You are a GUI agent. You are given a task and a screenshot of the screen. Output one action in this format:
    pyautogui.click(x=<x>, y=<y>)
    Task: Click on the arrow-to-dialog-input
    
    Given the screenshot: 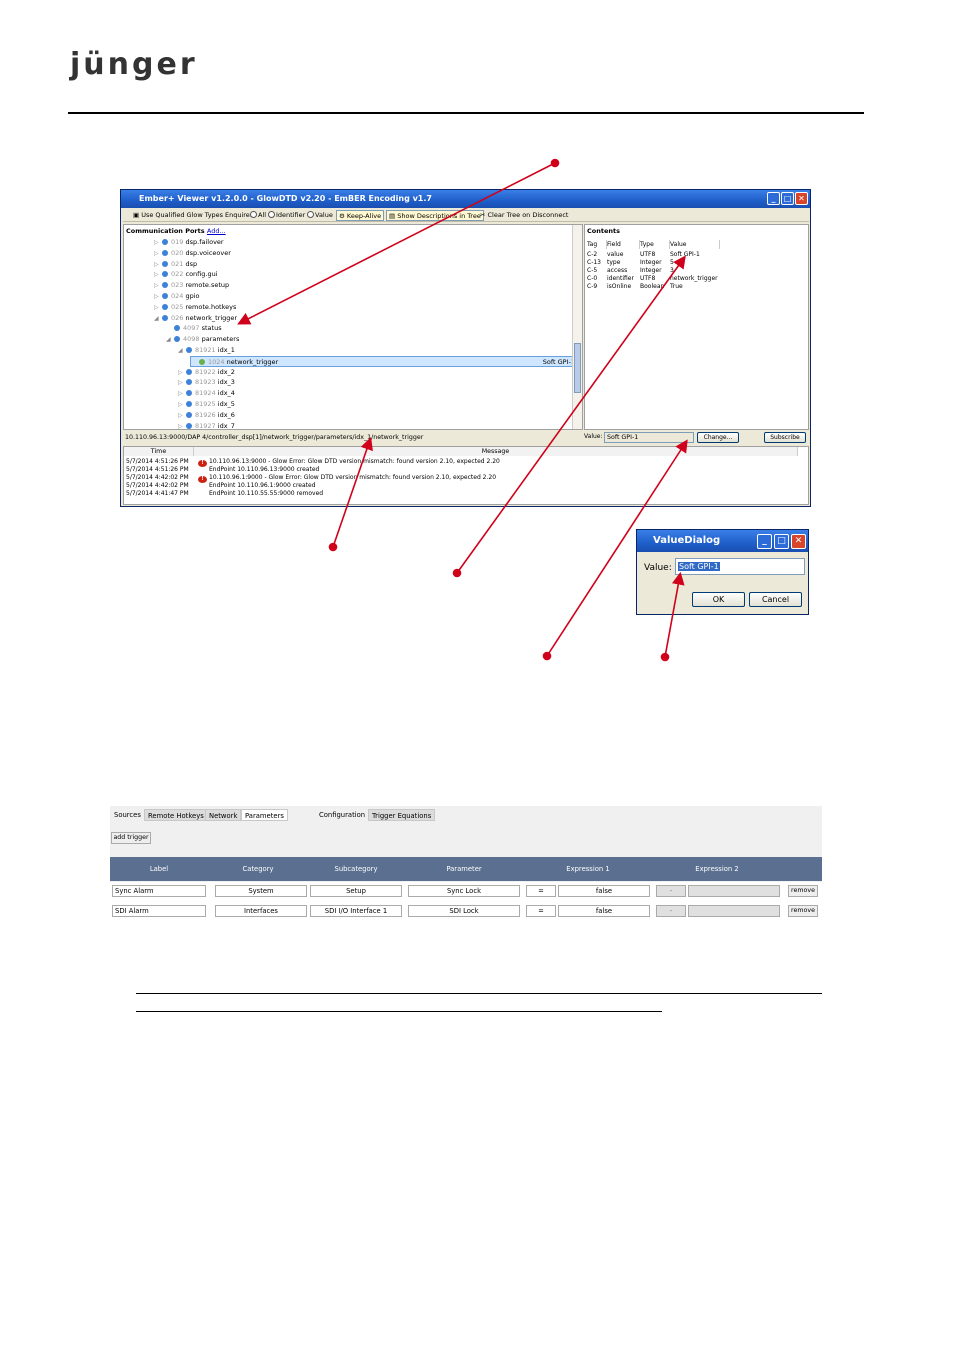 What is the action you would take?
    pyautogui.click(x=674, y=614)
    